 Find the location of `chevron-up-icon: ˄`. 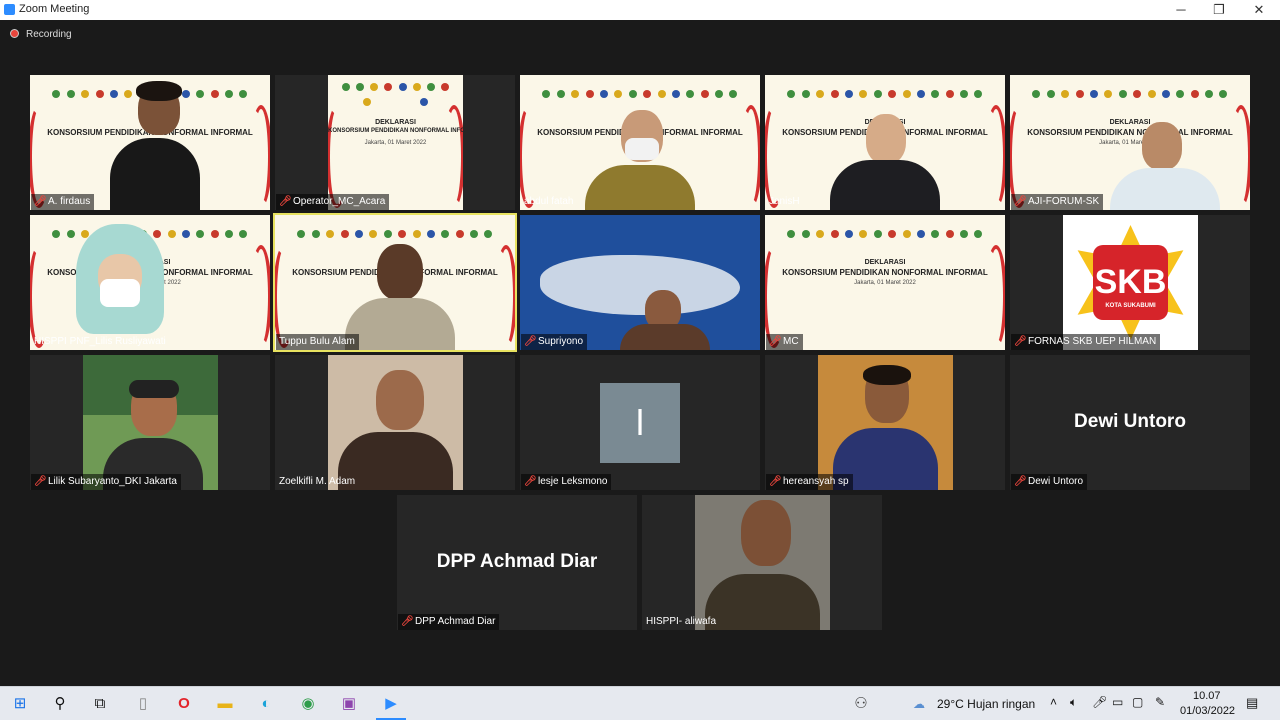

chevron-up-icon: ˄ is located at coordinates (1053, 702).